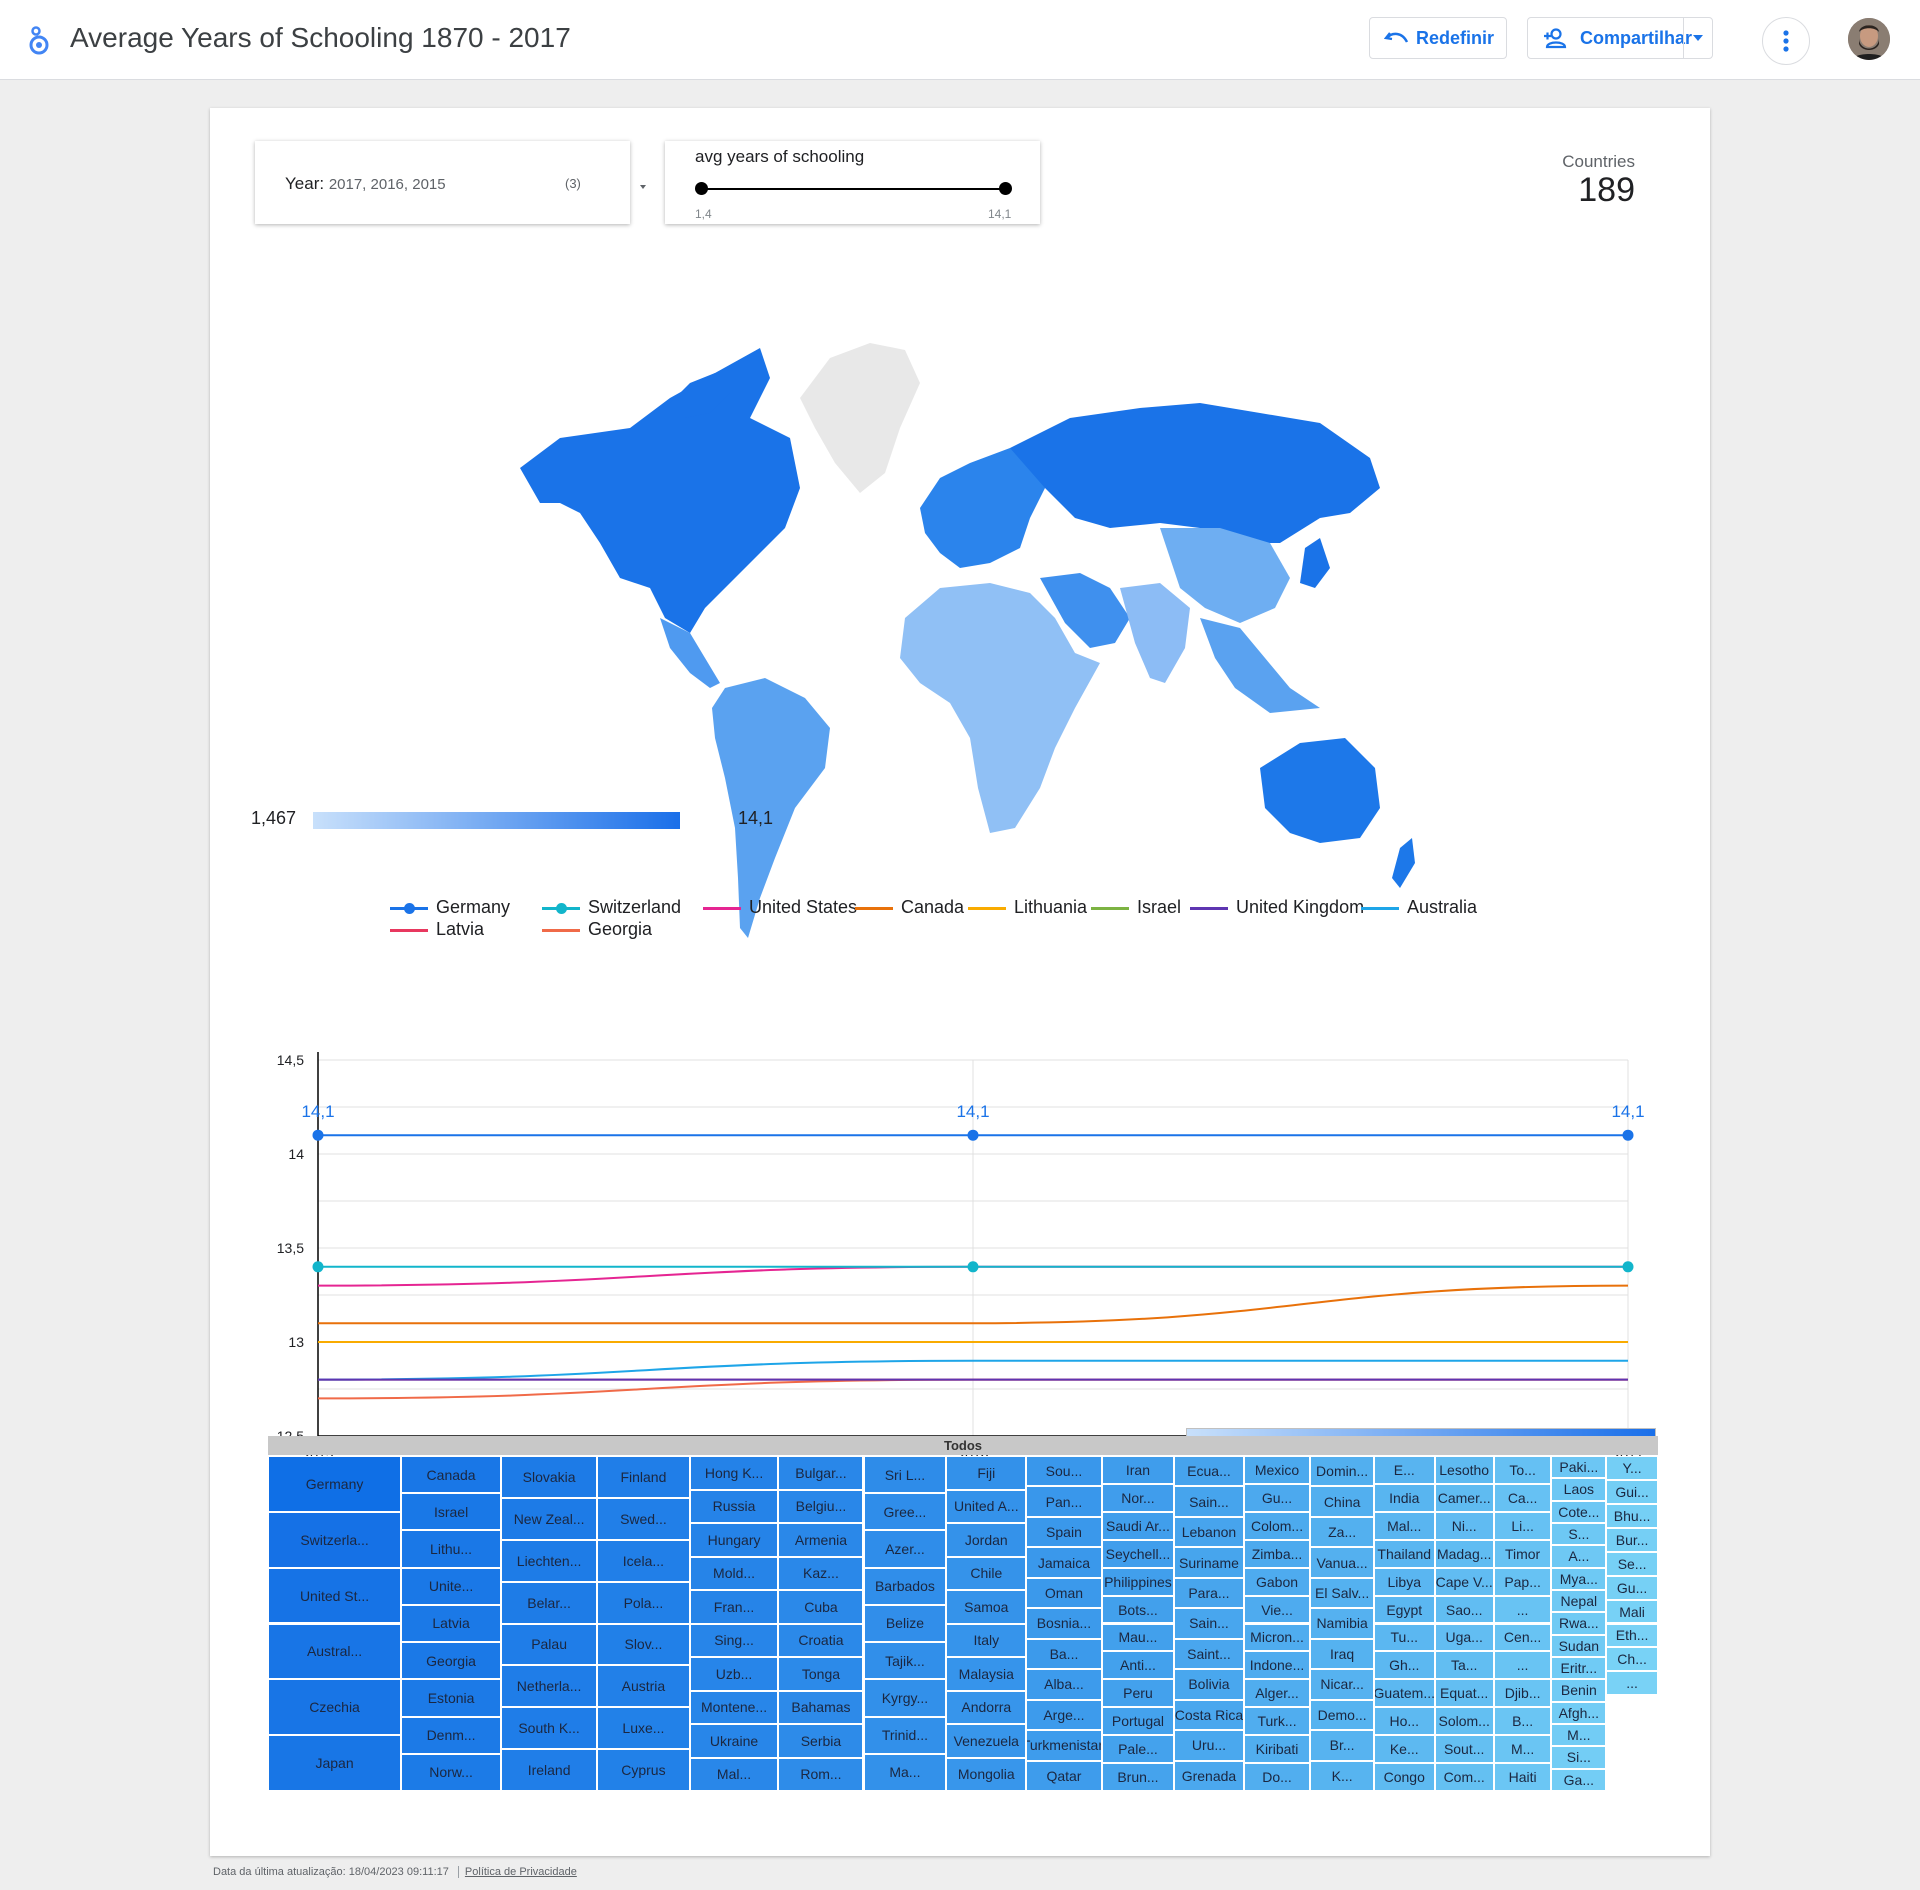 The width and height of the screenshot is (1920, 1890). Describe the element at coordinates (1277, 1581) in the screenshot. I see `treemap-cell: Gabon` at that location.